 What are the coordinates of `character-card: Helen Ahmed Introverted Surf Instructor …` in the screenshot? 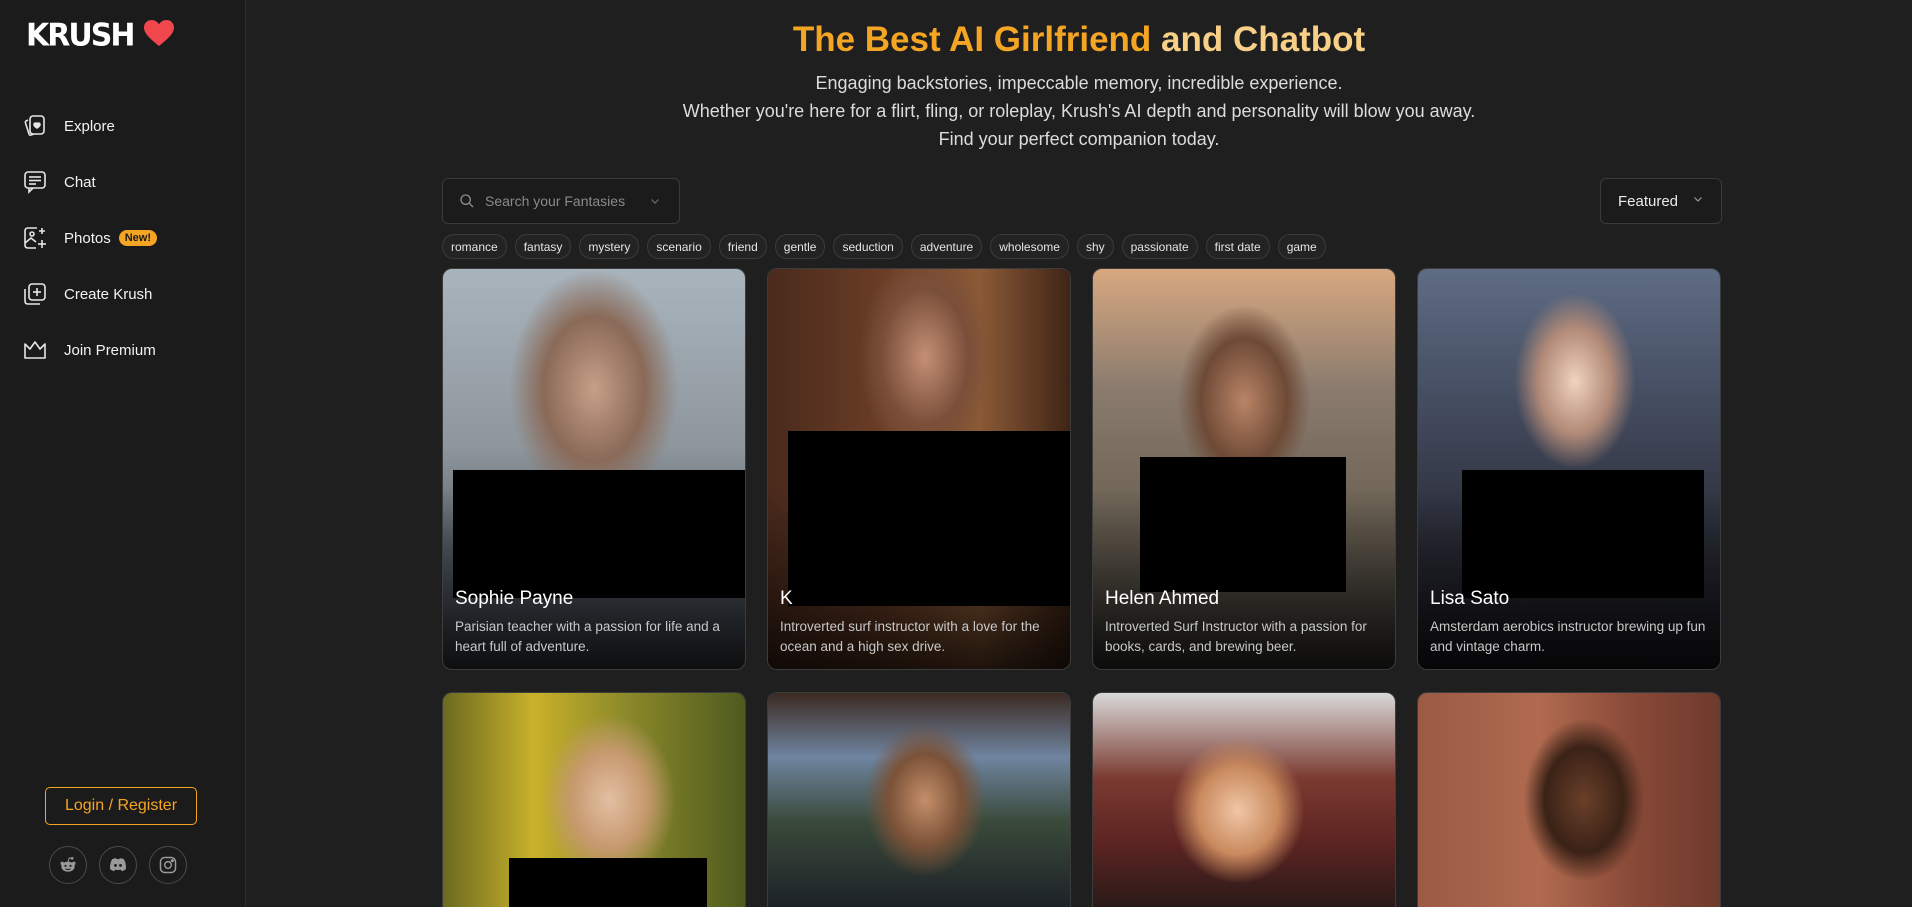 It's located at (1244, 469).